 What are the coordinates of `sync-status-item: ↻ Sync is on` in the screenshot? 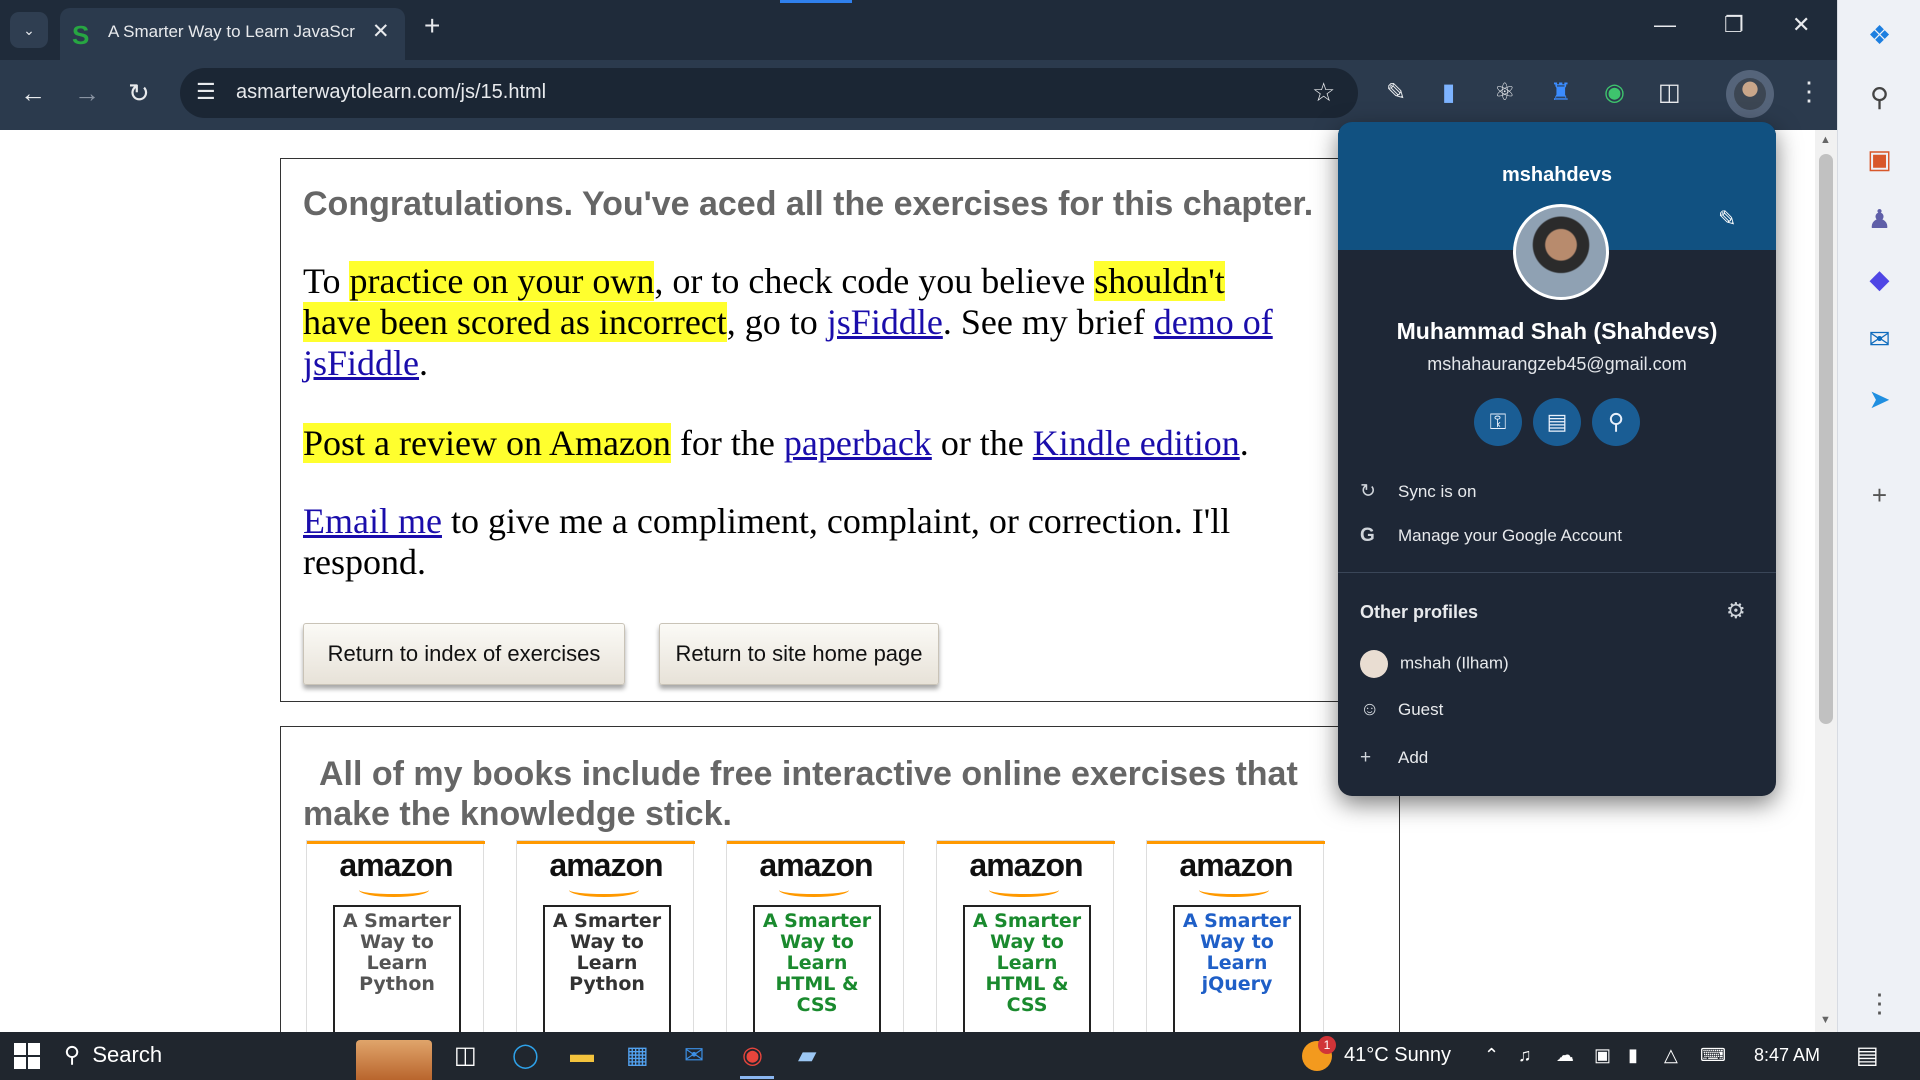 It's located at (1418, 491).